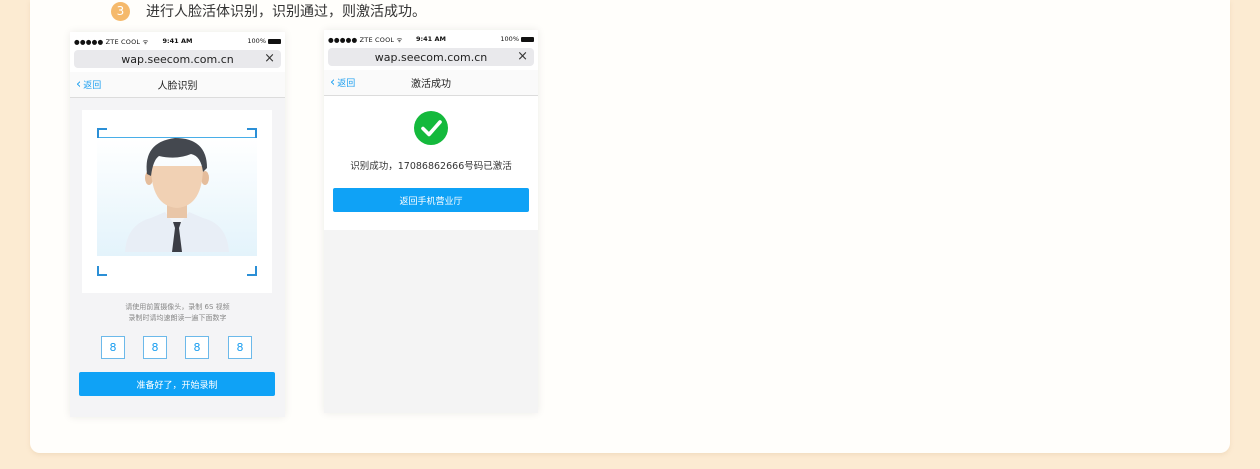  What do you see at coordinates (252, 133) in the screenshot?
I see `frame-corner-top-right` at bounding box center [252, 133].